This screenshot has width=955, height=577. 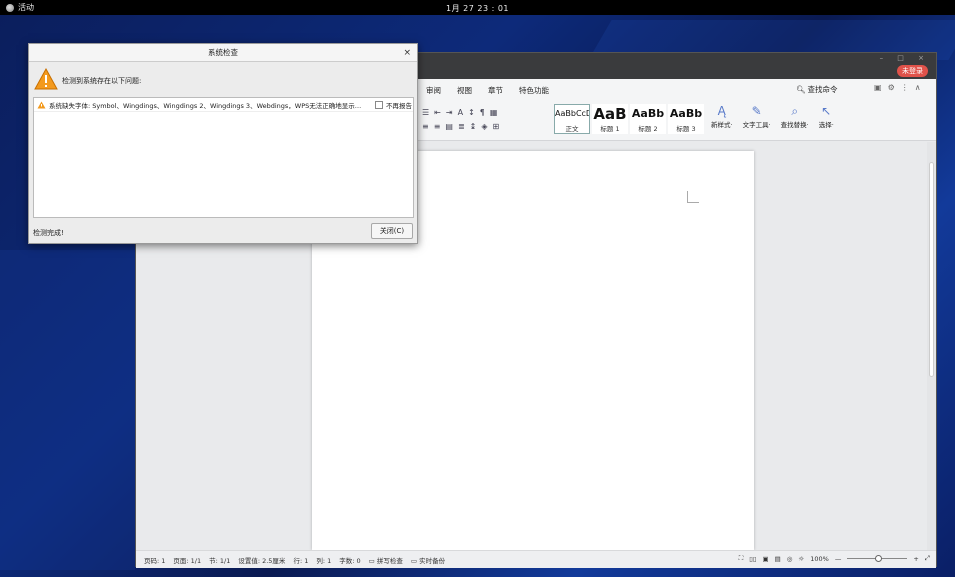 I want to click on find-replace-label: 查找替换·, so click(x=794, y=125).